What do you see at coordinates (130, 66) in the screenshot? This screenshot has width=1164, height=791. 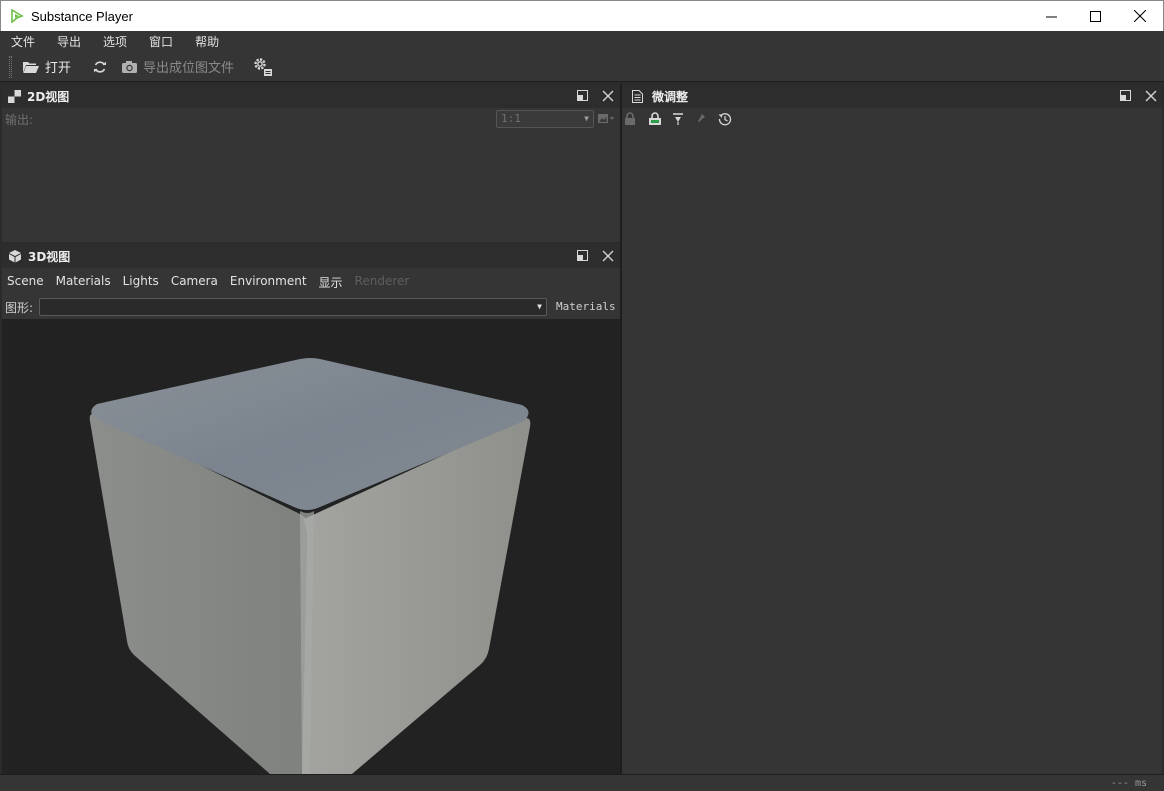 I see `camera-icon` at bounding box center [130, 66].